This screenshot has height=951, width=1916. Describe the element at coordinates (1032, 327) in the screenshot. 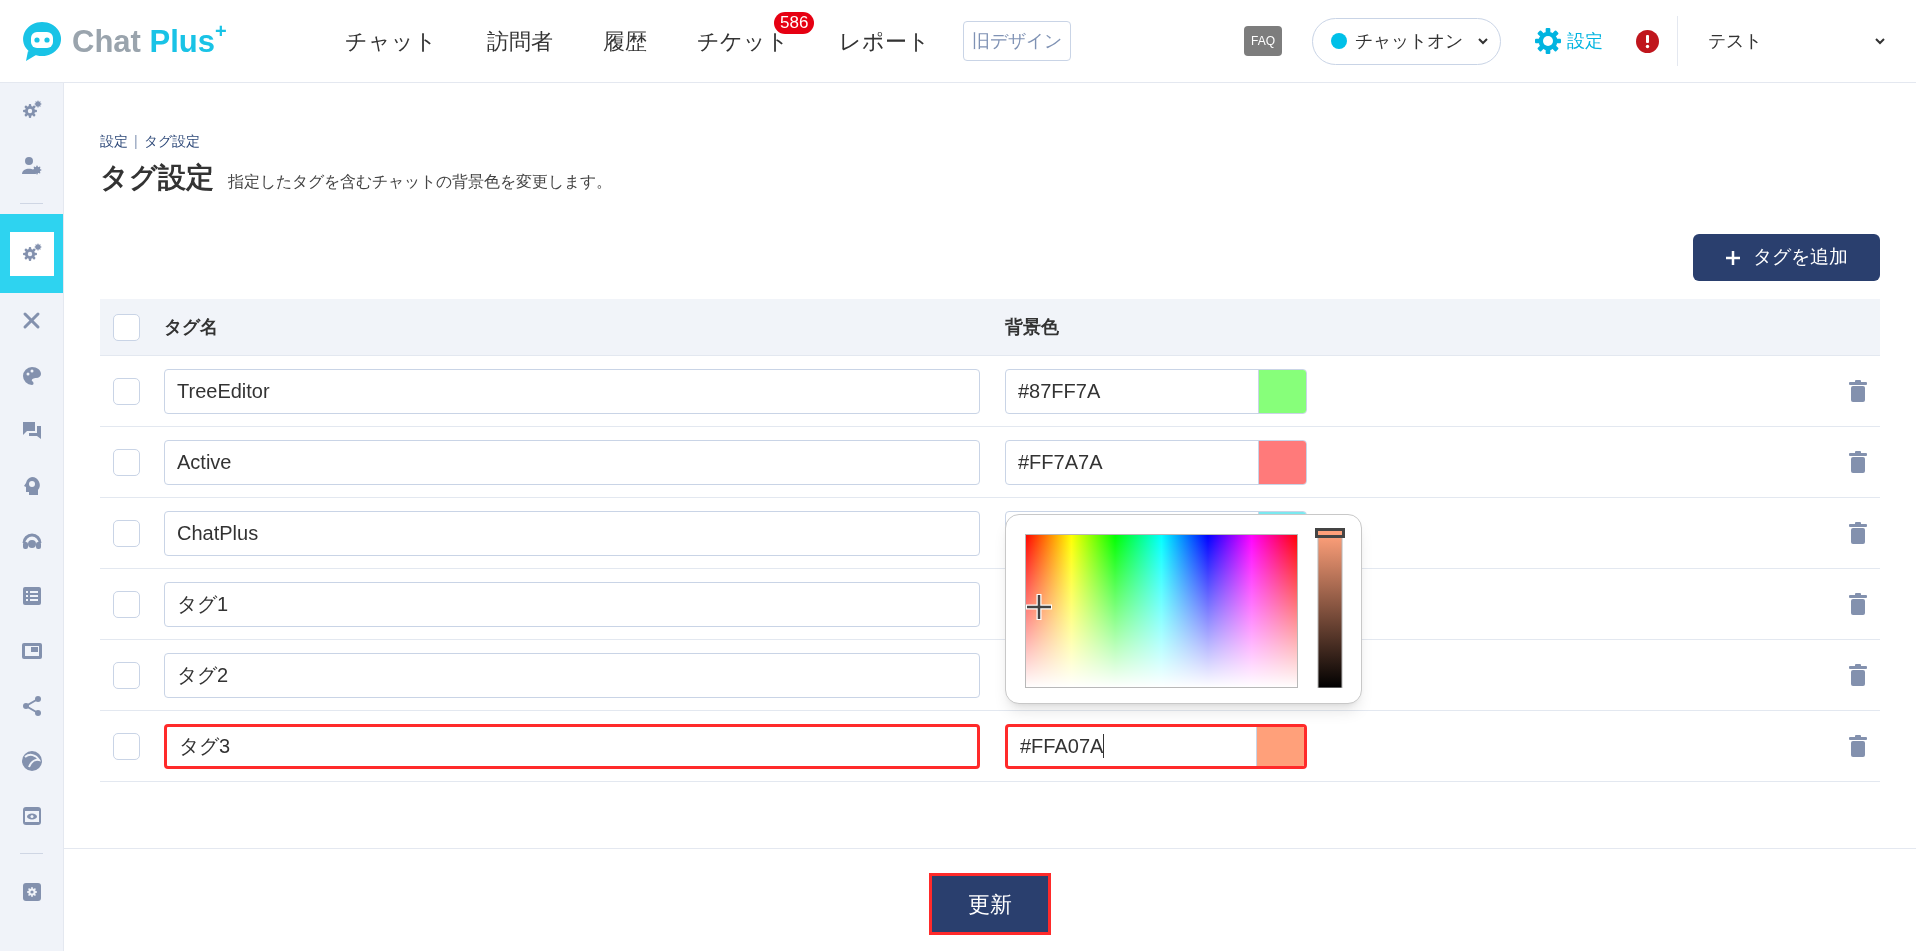

I see `column-header: 背景色` at that location.